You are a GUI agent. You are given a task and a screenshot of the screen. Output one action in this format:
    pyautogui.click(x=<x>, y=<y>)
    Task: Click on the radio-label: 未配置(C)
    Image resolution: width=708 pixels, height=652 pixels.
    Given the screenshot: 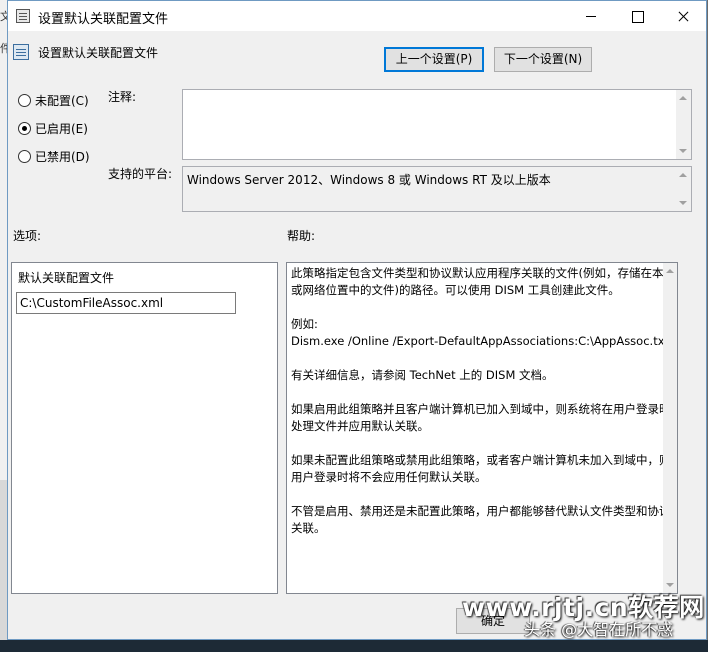 What is the action you would take?
    pyautogui.click(x=62, y=100)
    